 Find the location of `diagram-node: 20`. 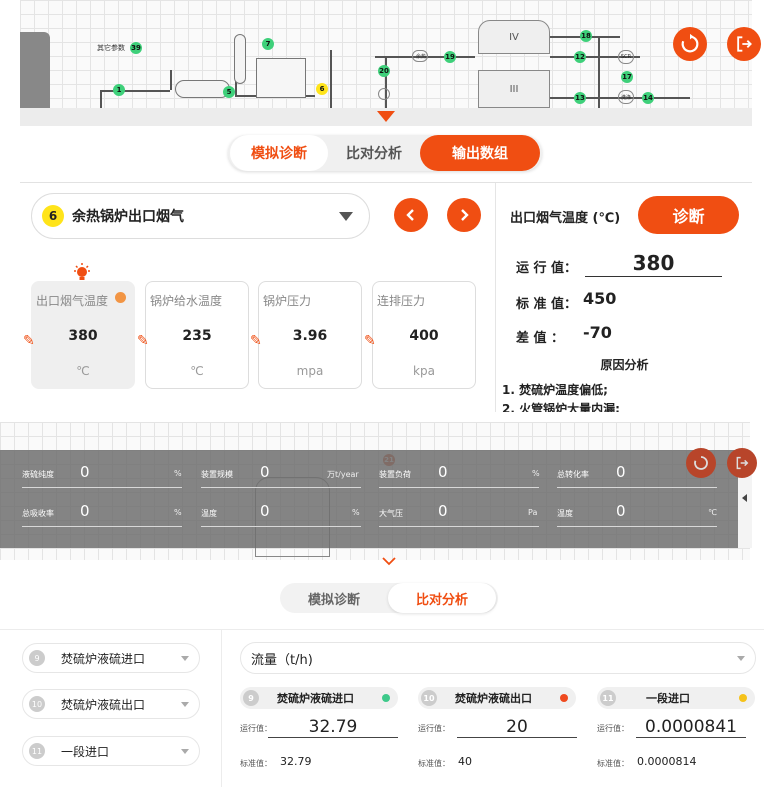

diagram-node: 20 is located at coordinates (384, 71).